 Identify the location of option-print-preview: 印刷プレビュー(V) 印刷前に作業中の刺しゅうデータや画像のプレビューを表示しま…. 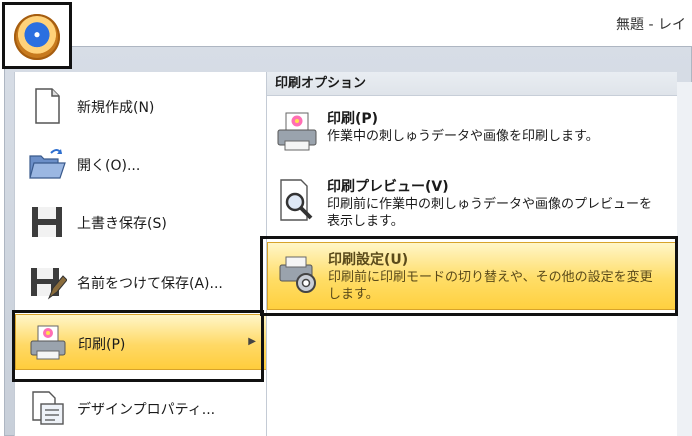
(472, 204).